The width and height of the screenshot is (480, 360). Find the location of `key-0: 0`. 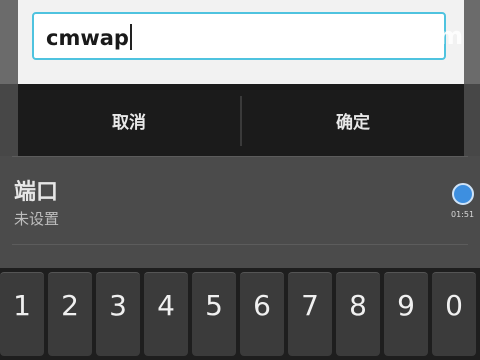

key-0: 0 is located at coordinates (454, 314).